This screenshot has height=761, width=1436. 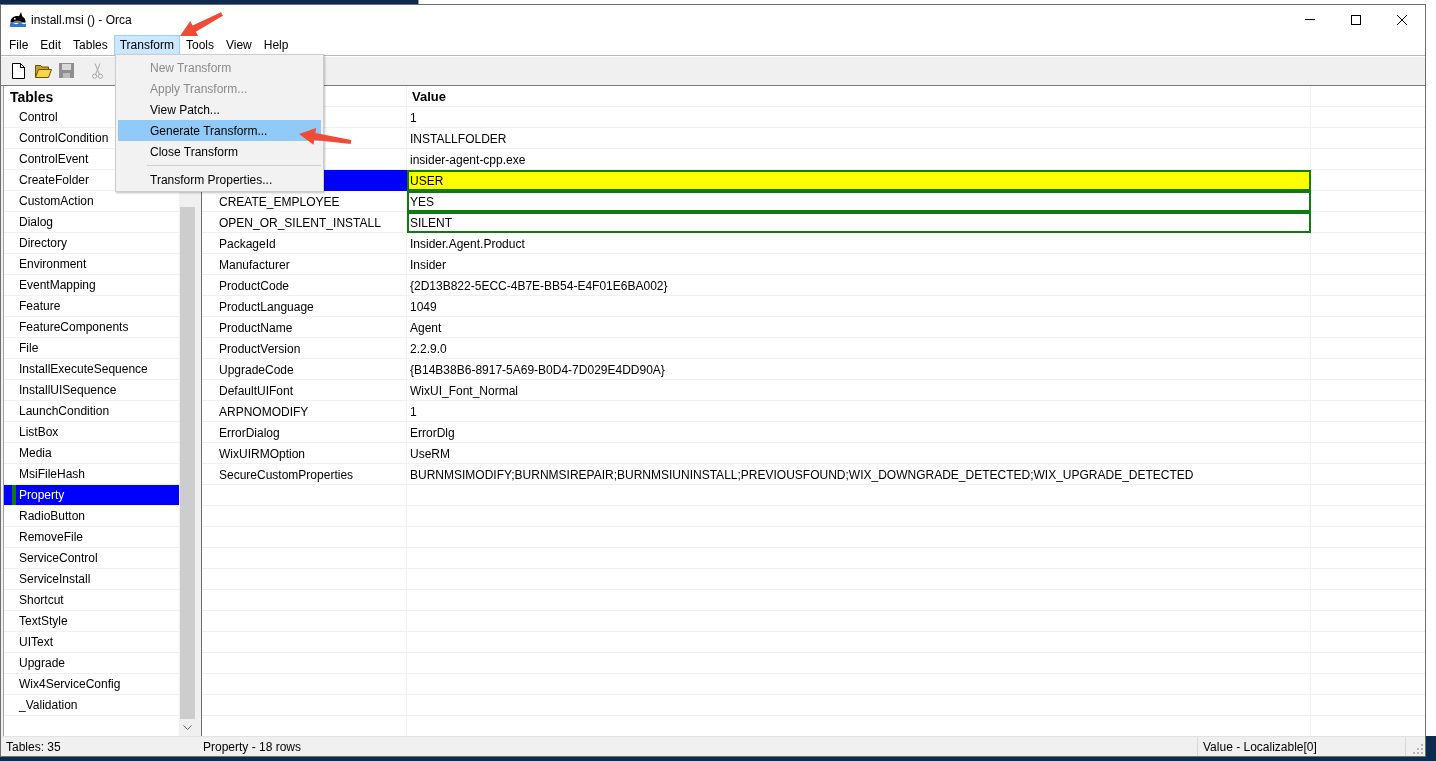 I want to click on status-text: Value - Localizable[0], so click(x=1260, y=746).